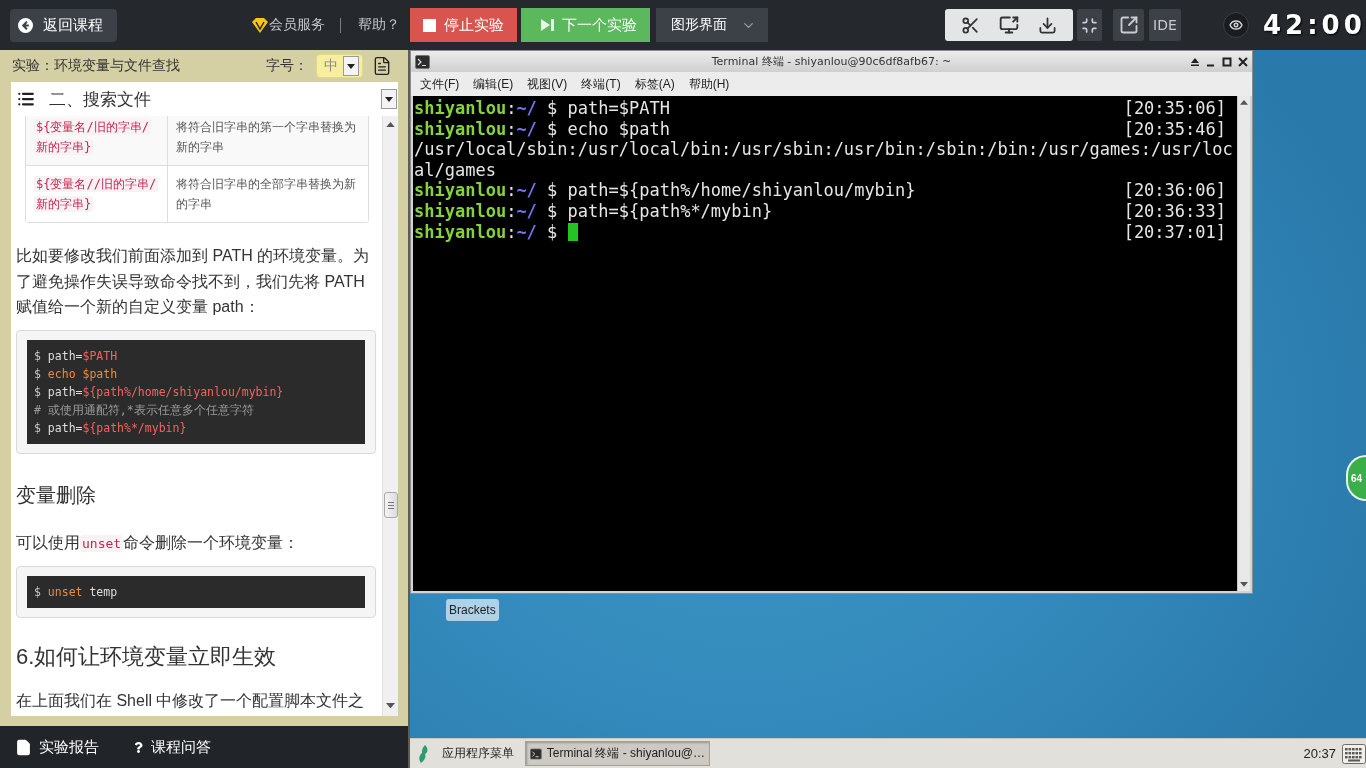 The width and height of the screenshot is (1366, 768). Describe the element at coordinates (96, 140) in the screenshot. I see `table-cell: ${变量名/旧的字串/新的字串}` at that location.